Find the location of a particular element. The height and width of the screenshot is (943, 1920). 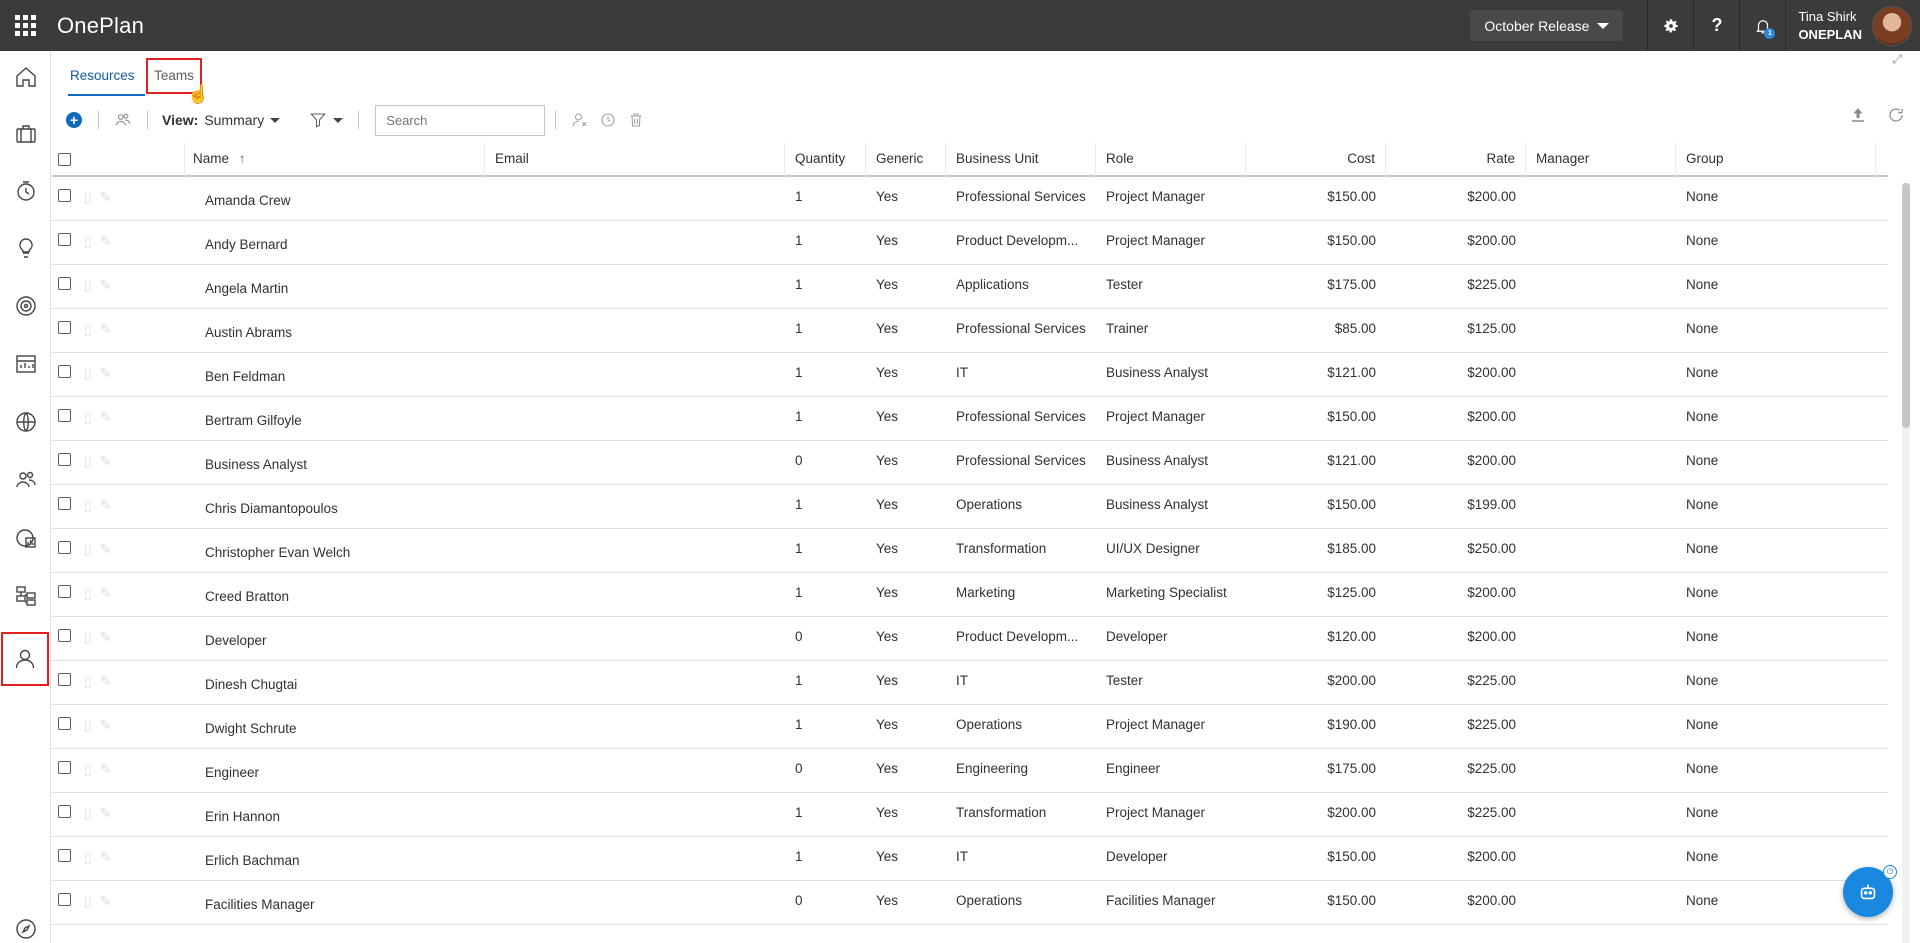

user-menu: Tina Shirk ONEPLAN is located at coordinates (1852, 25).